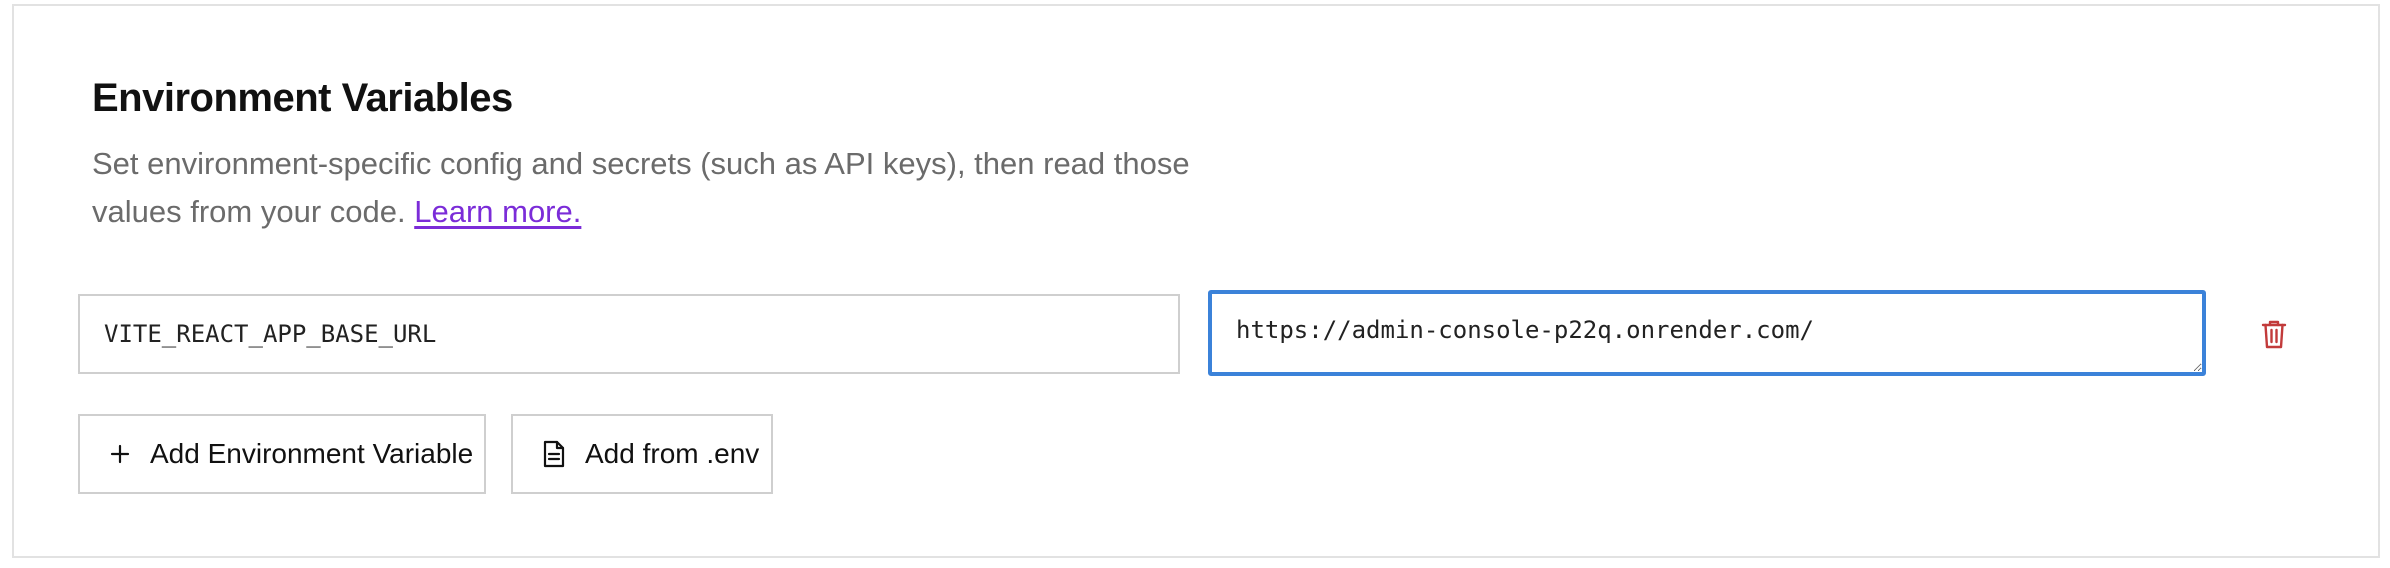  I want to click on trash-icon, so click(2274, 334).